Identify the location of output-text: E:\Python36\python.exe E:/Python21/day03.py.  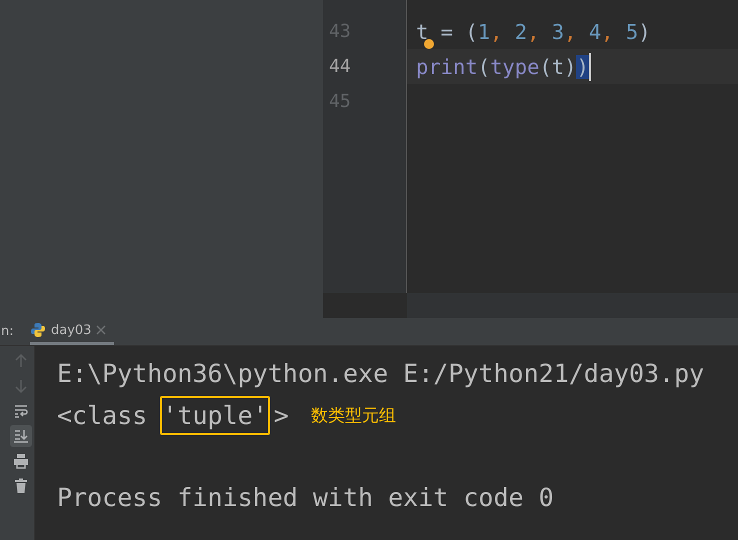
(380, 373).